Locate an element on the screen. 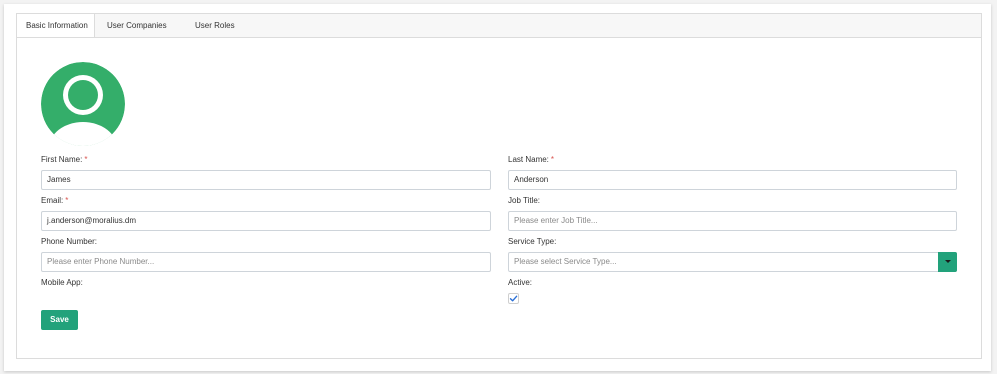 This screenshot has height=374, width=997. first-name-field: James is located at coordinates (266, 180).